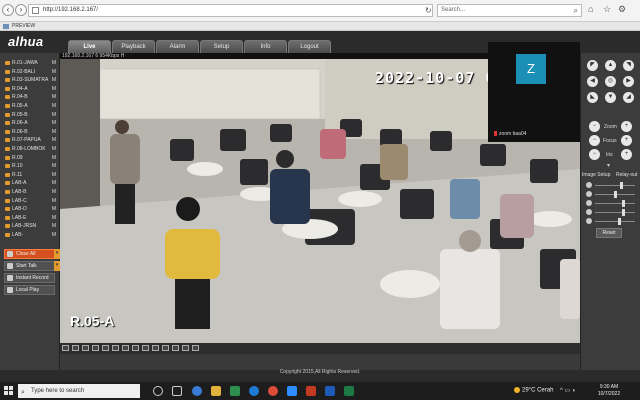  I want to click on file-explorer-icon, so click(216, 391).